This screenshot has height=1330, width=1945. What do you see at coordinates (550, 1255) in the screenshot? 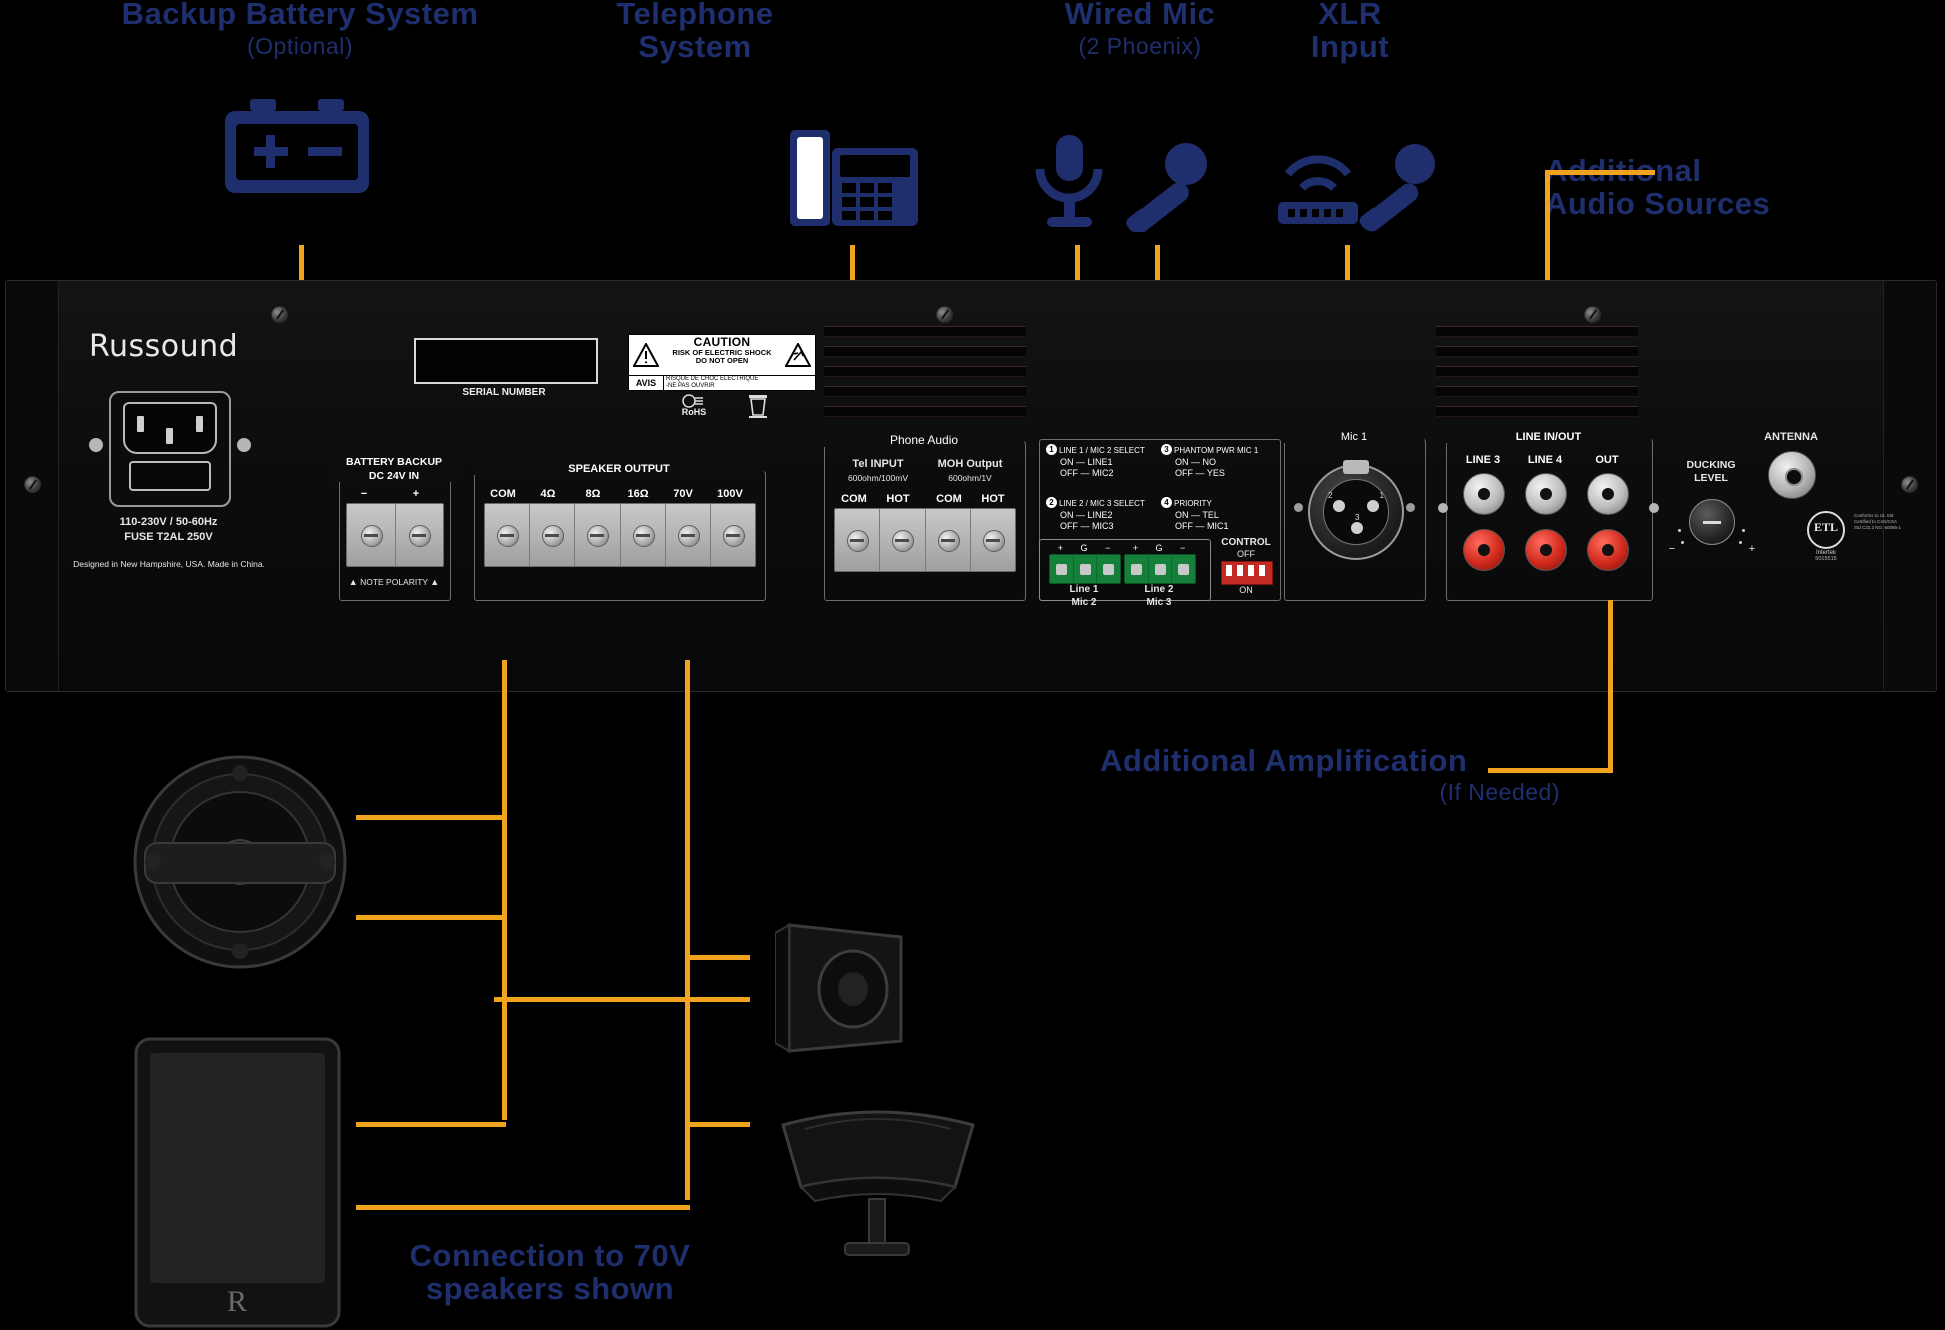
I see `callout-speakers-title: Connection to 70V` at bounding box center [550, 1255].